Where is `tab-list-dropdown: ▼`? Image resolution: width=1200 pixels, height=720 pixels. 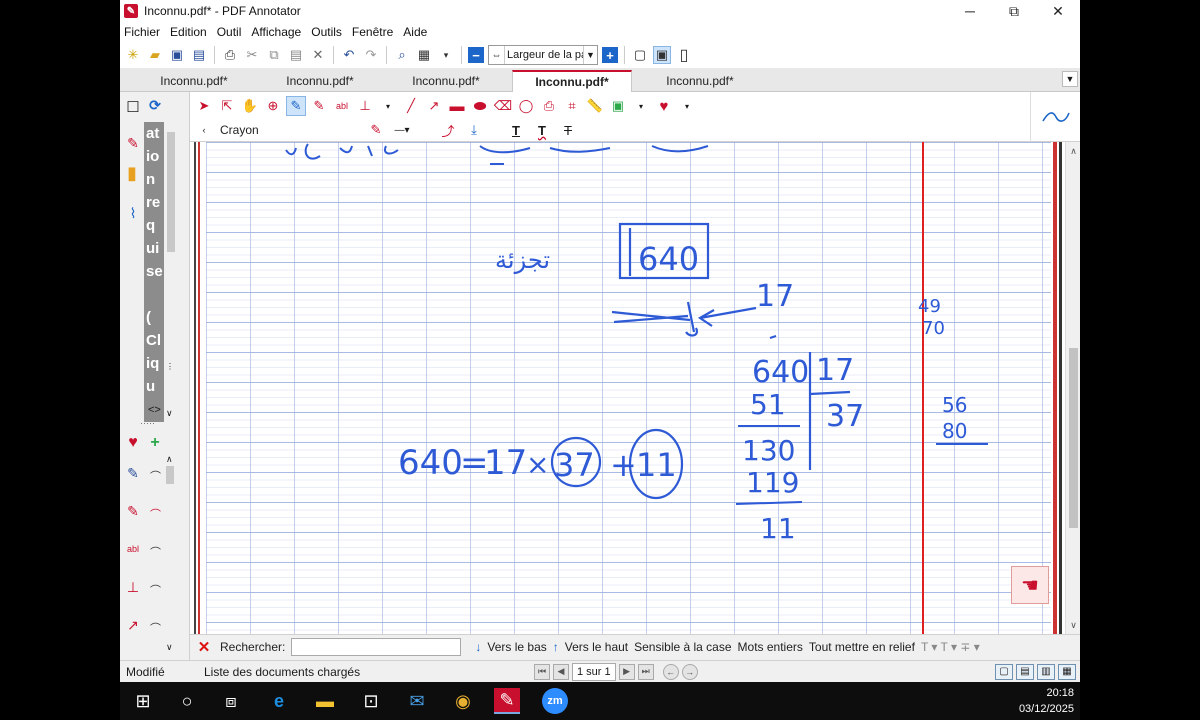
tab-list-dropdown: ▼ is located at coordinates (1070, 79).